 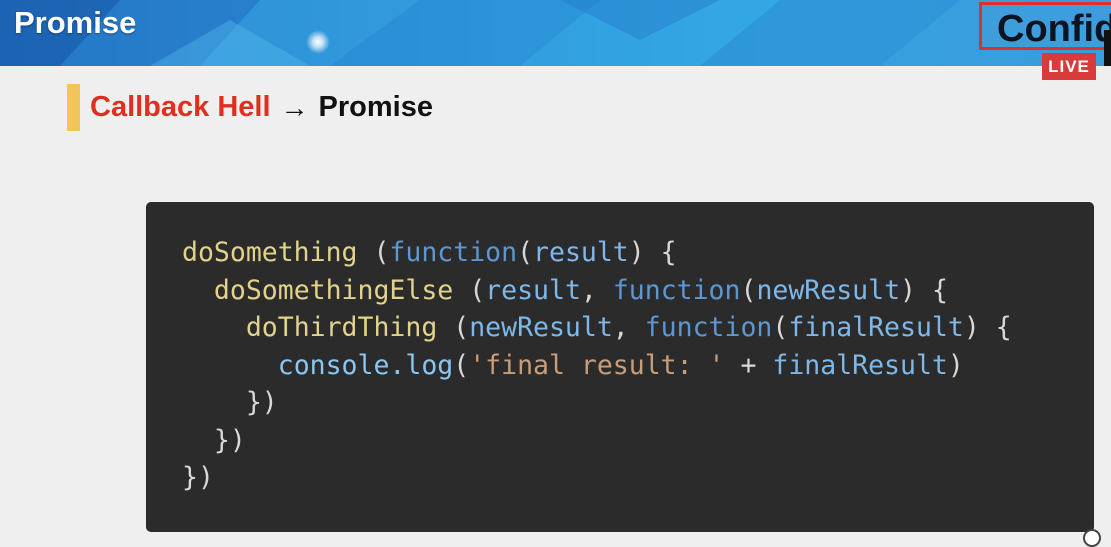 What do you see at coordinates (180, 107) in the screenshot?
I see `subtitle-callback-hell: Callback Hell` at bounding box center [180, 107].